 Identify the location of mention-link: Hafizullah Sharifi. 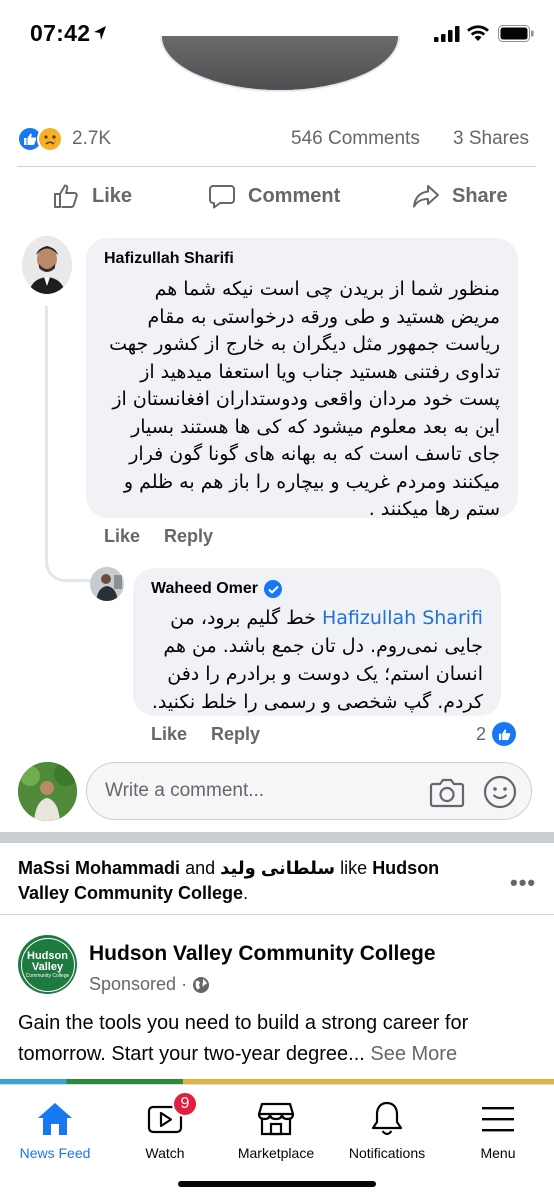
(402, 618).